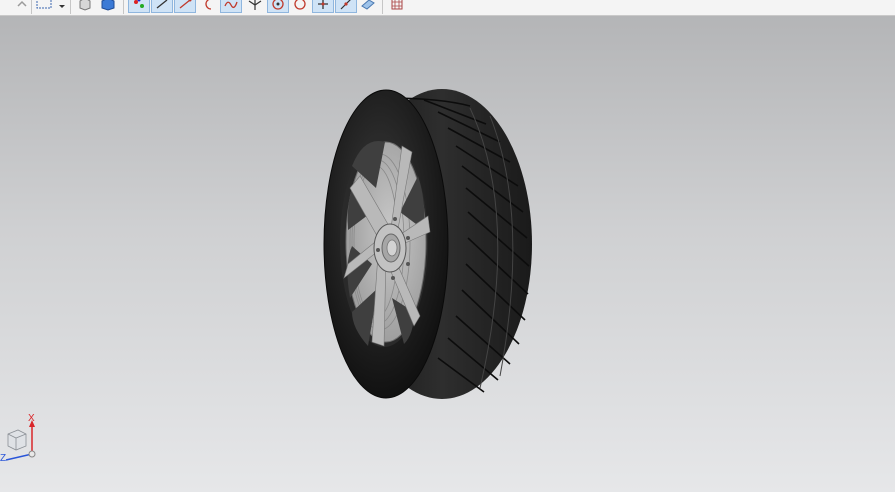 This screenshot has width=895, height=492. What do you see at coordinates (231, 6) in the screenshot?
I see `spline-icon` at bounding box center [231, 6].